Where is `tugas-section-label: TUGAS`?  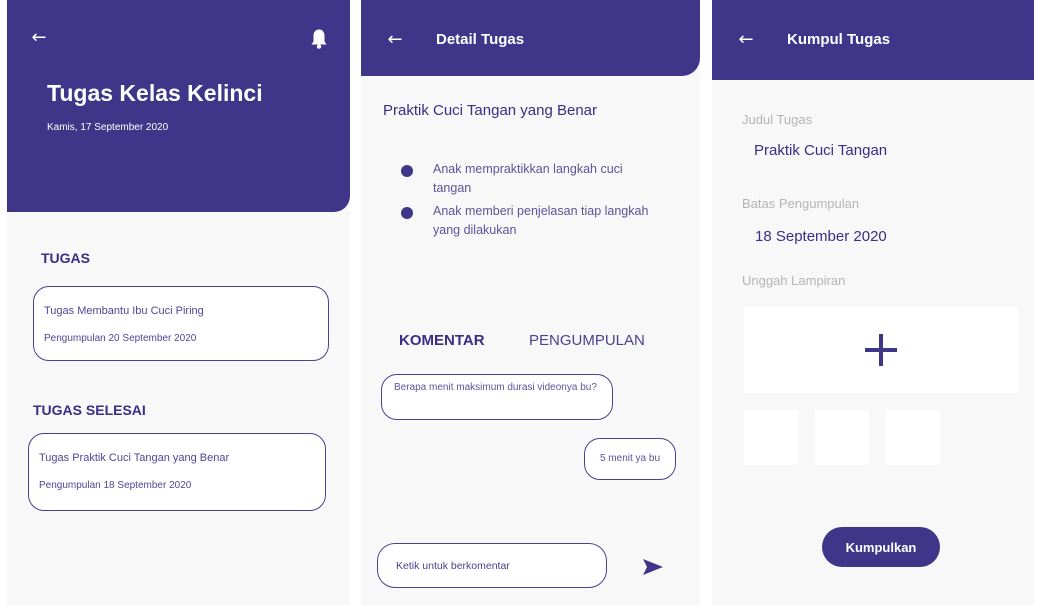 tugas-section-label: TUGAS is located at coordinates (65, 258).